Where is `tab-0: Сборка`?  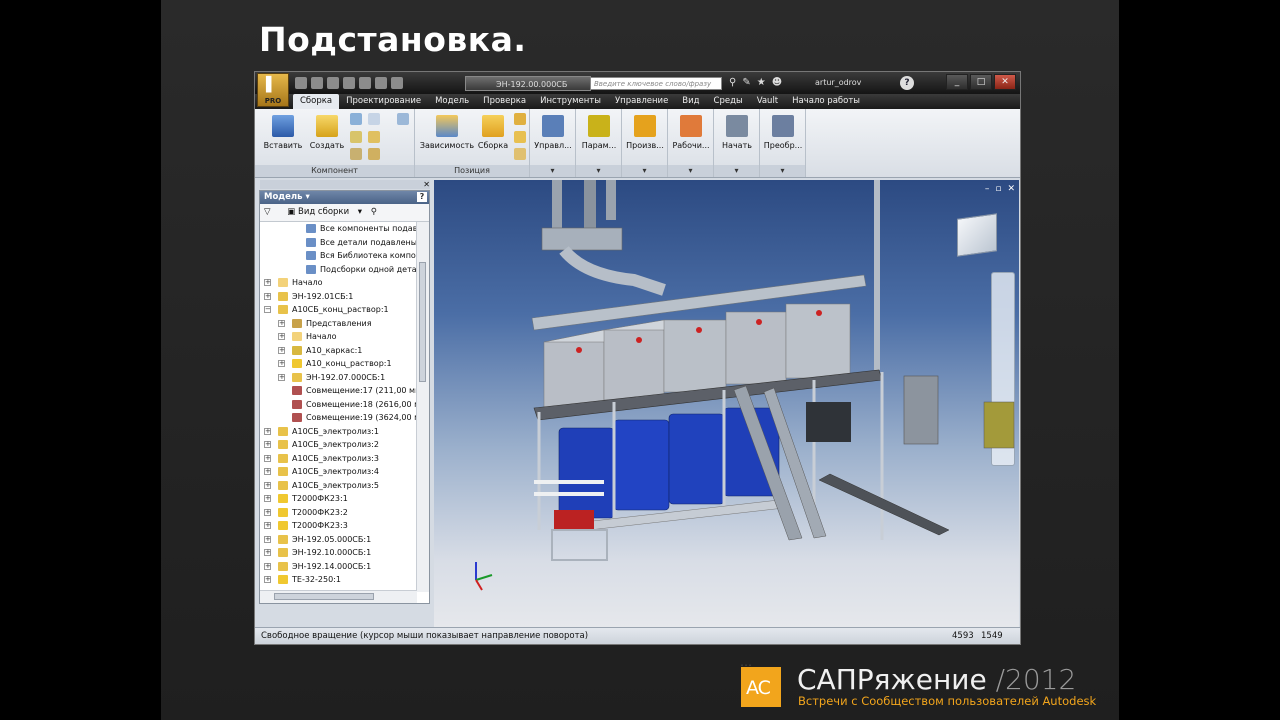 tab-0: Сборка is located at coordinates (316, 101).